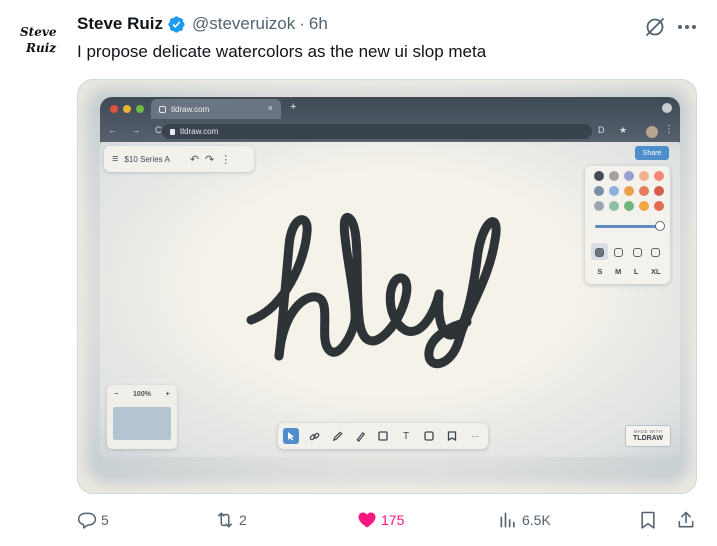 This screenshot has height=546, width=717. I want to click on tweet-actions: 5 2 175 6.5K, so click(389, 522).